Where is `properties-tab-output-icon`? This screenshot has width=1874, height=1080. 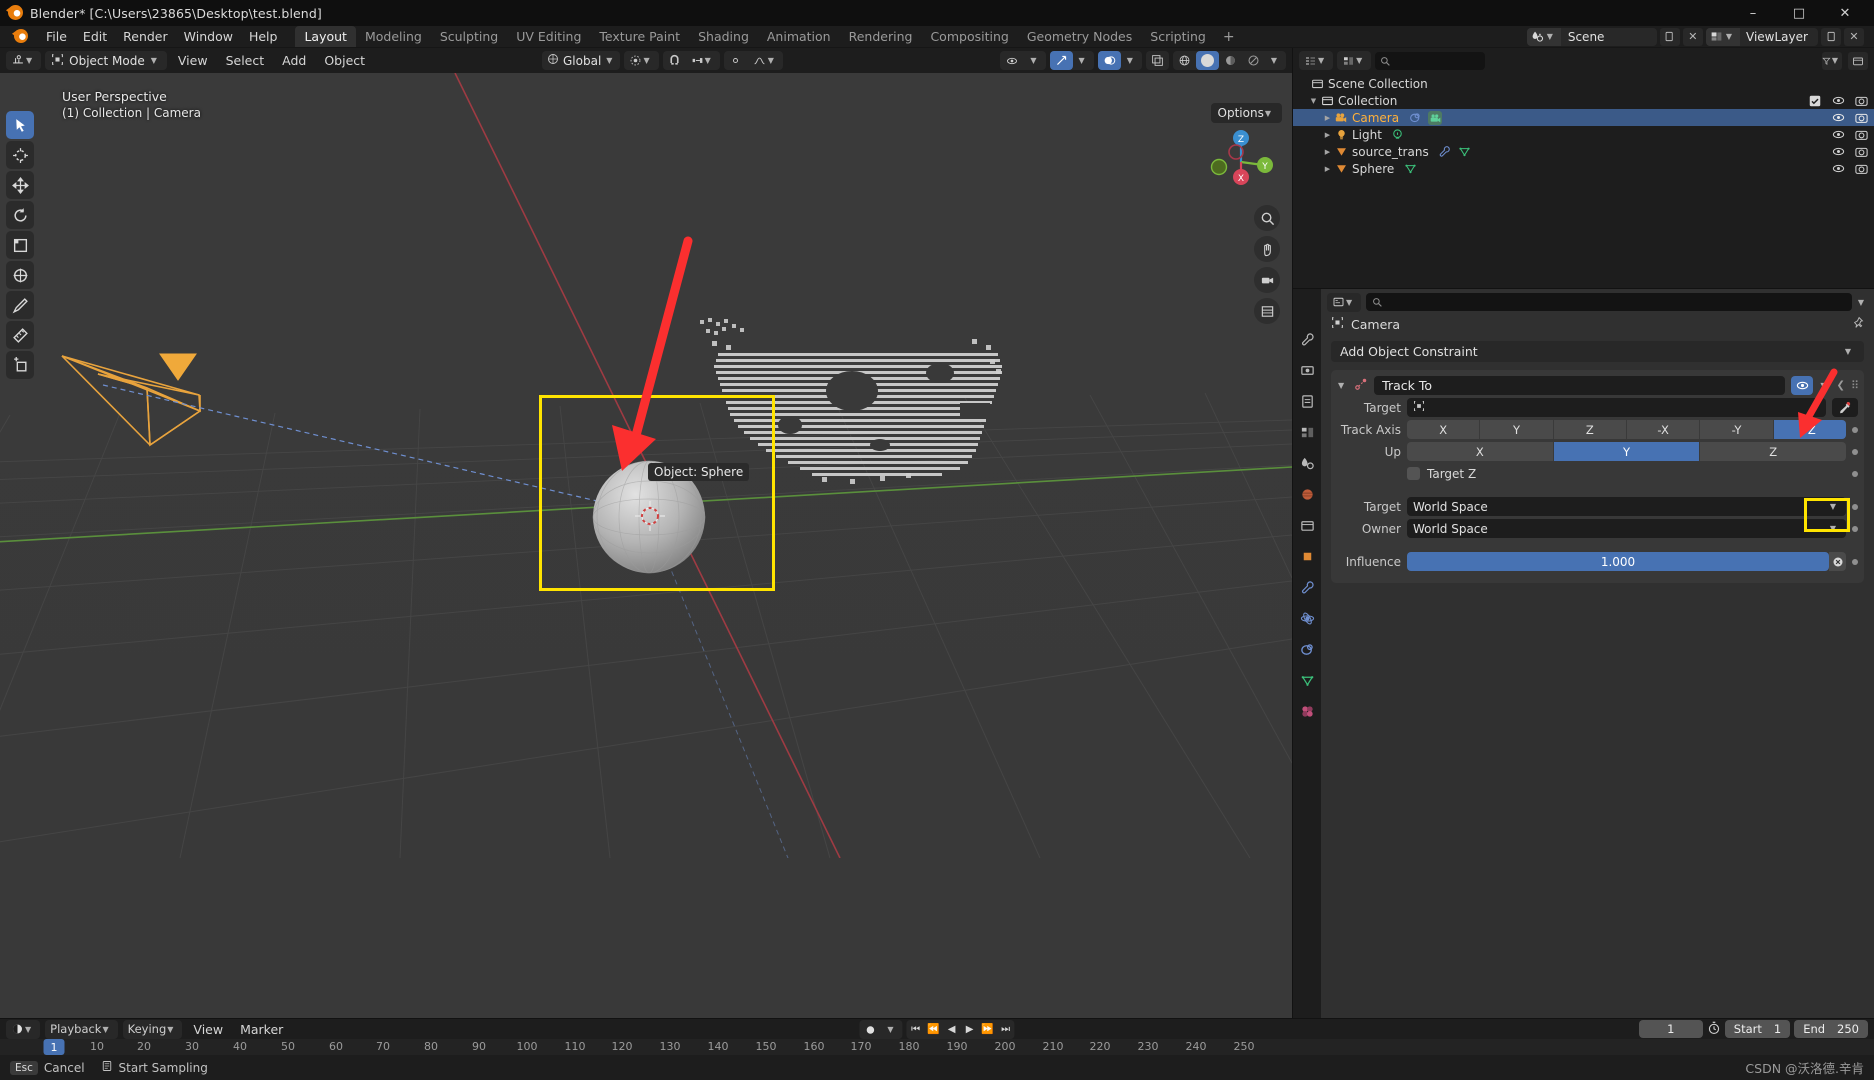 properties-tab-output-icon is located at coordinates (1307, 401).